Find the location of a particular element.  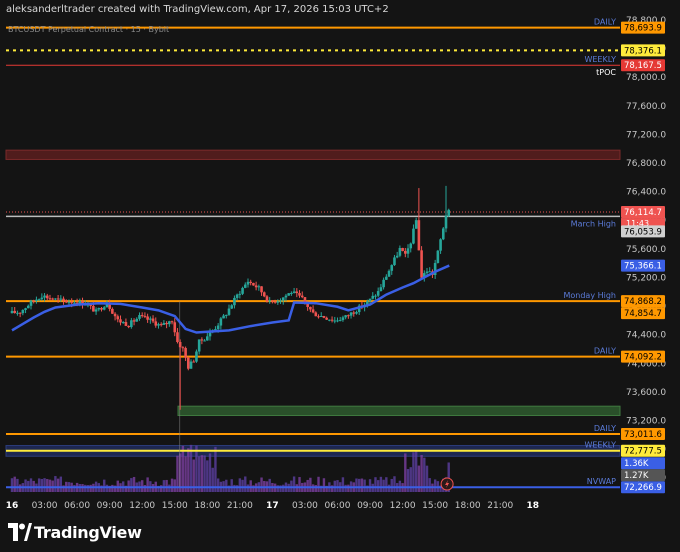

x-tick-label: 18:00 is located at coordinates (207, 506).